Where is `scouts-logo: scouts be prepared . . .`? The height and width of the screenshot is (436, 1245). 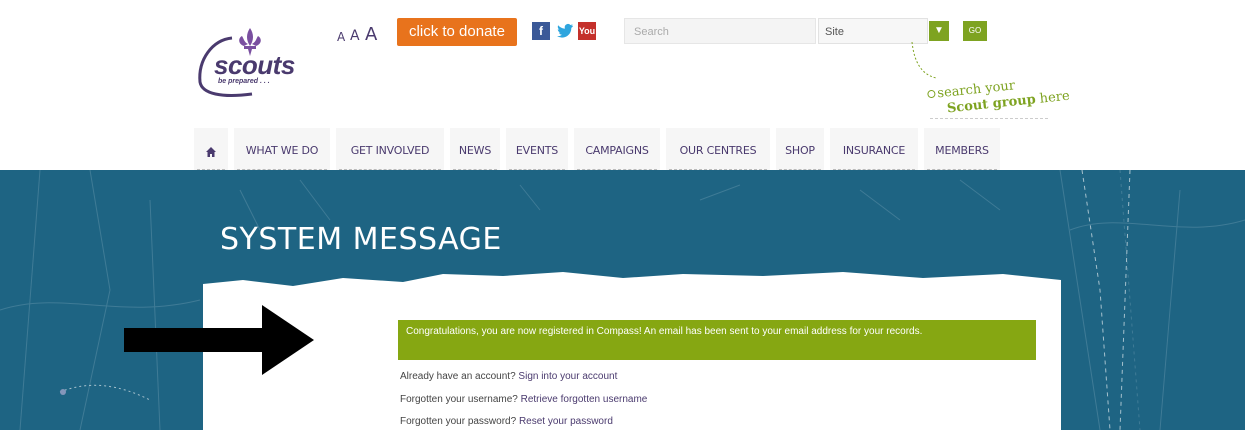 scouts-logo: scouts be prepared . . . is located at coordinates (257, 60).